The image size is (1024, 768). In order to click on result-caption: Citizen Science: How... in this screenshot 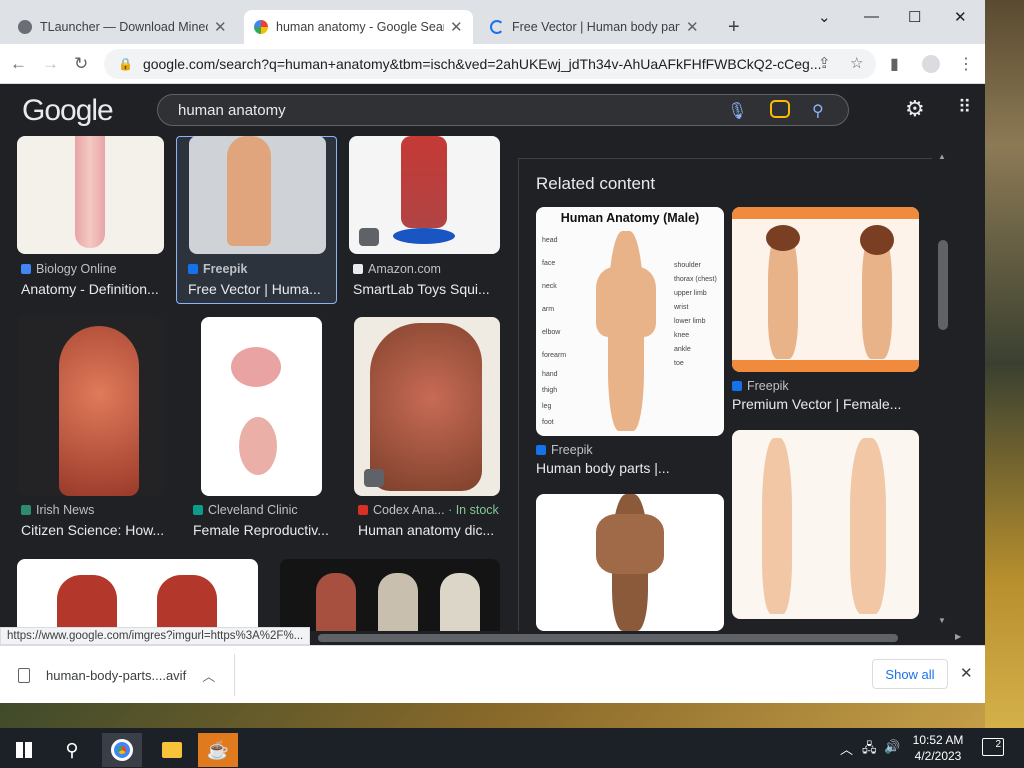, I will do `click(95, 530)`.